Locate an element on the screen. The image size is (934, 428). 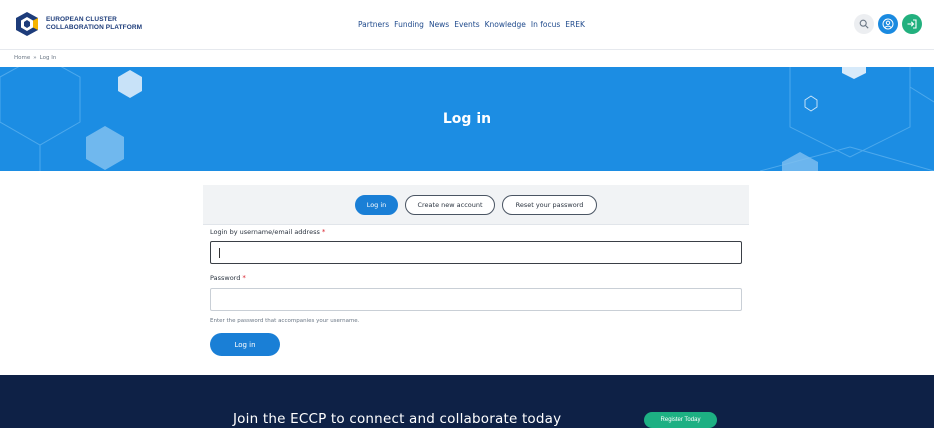
nav-funding: Funding is located at coordinates (409, 24).